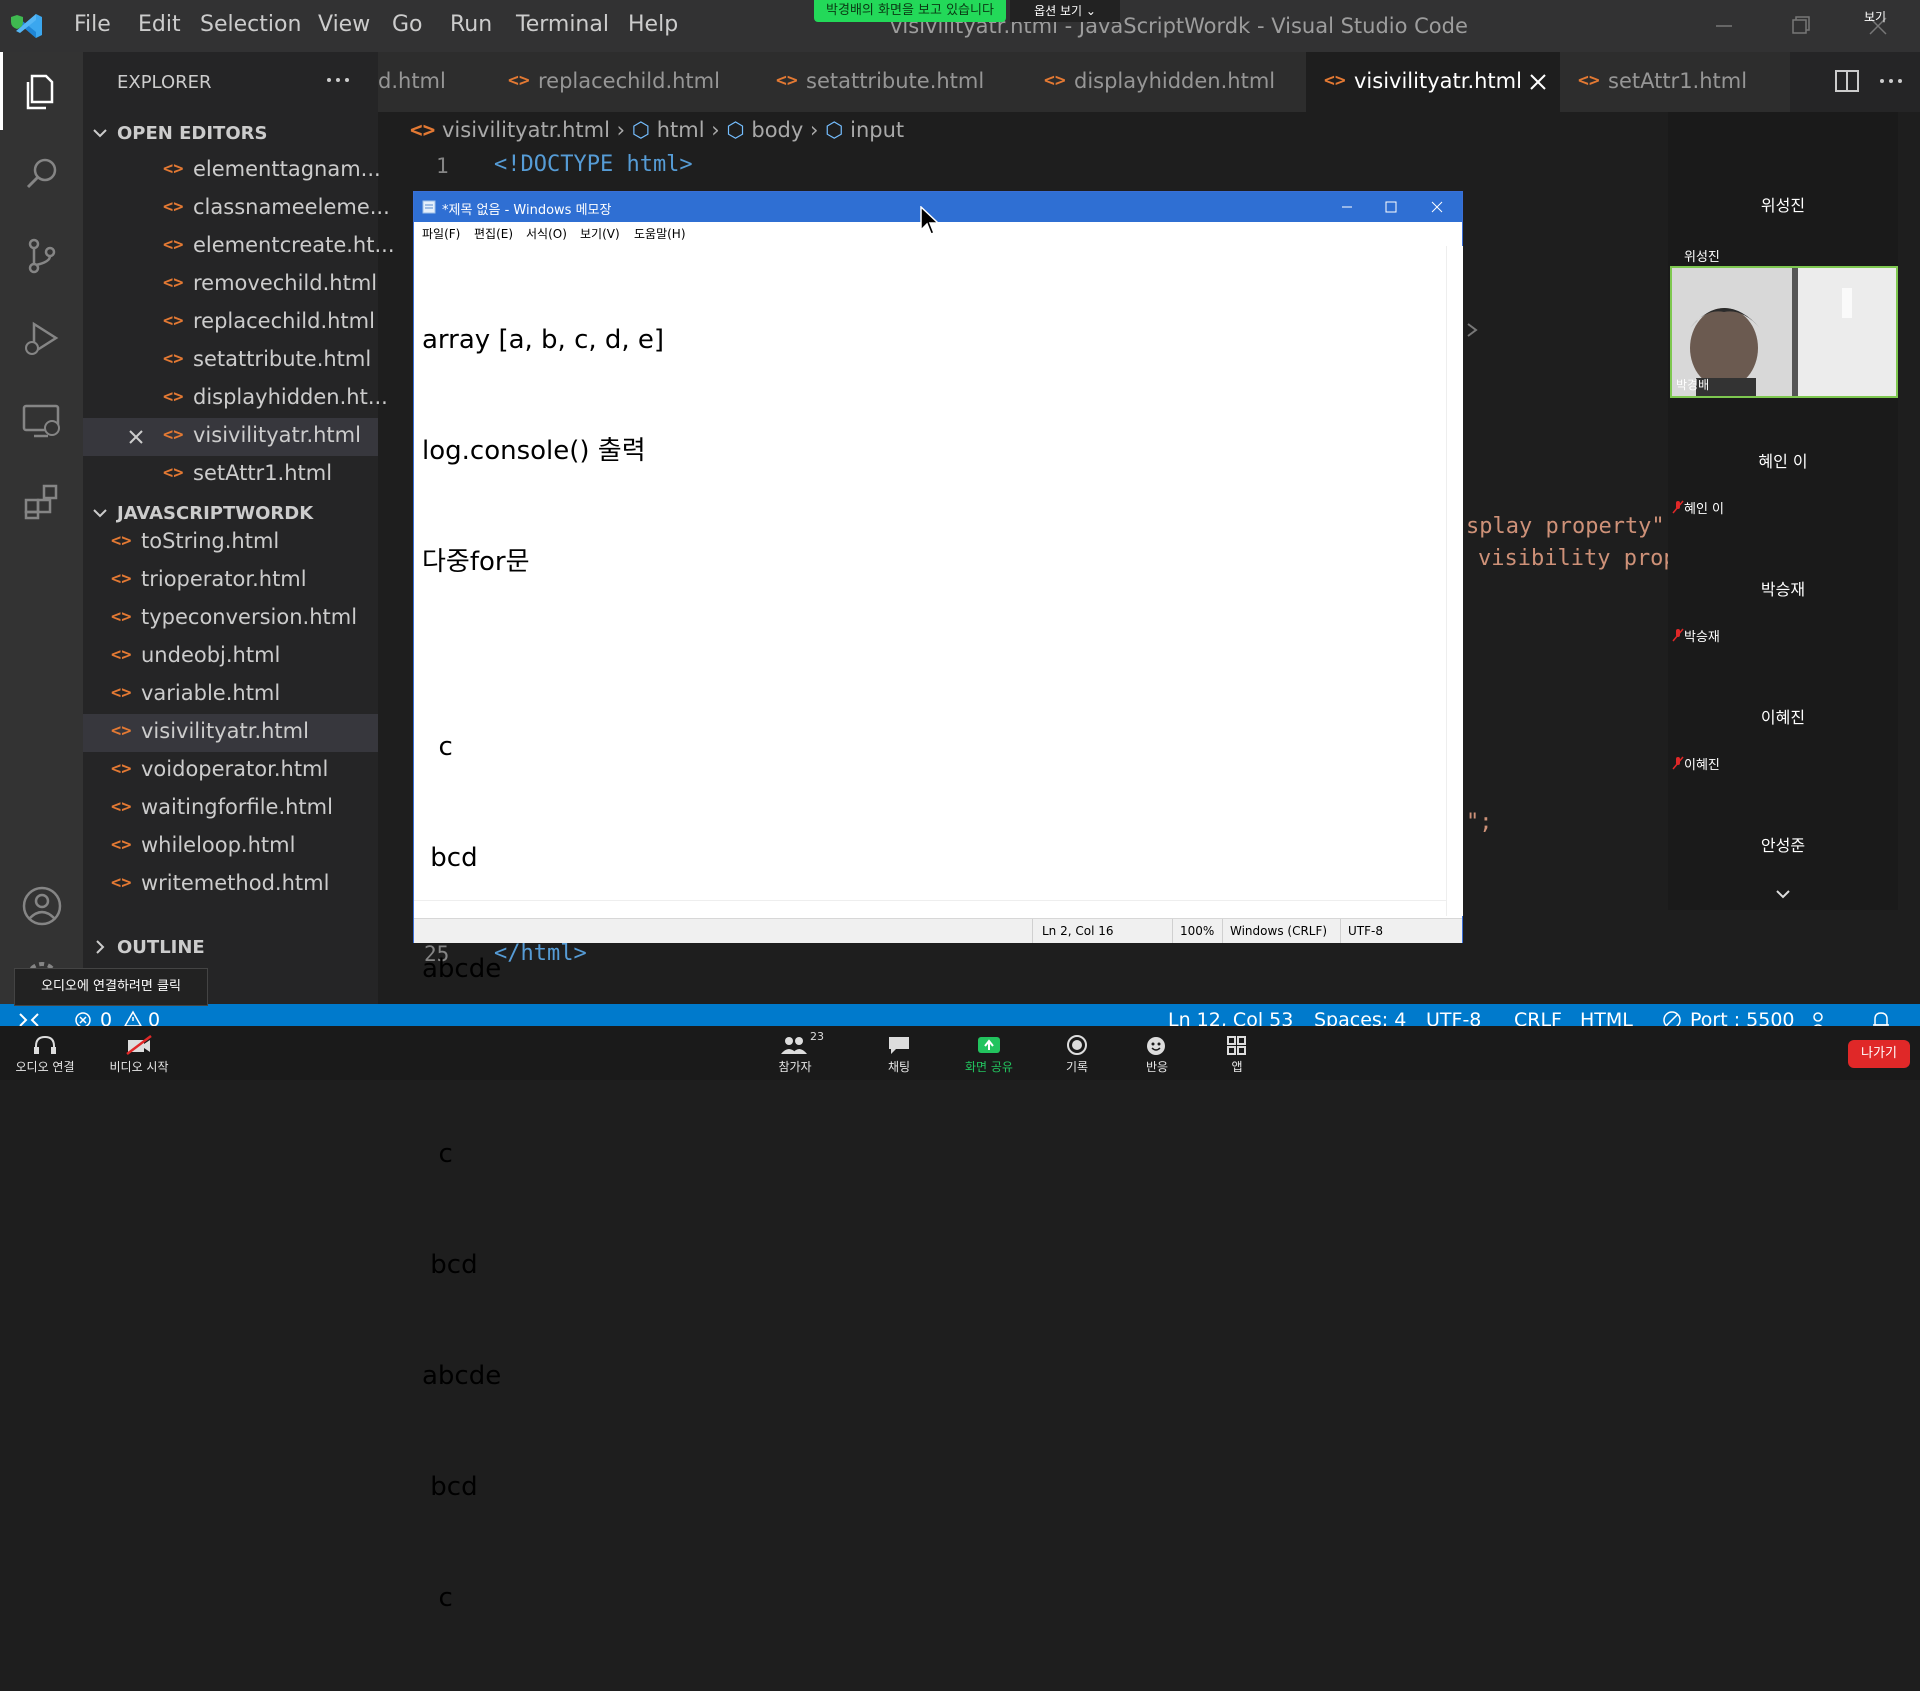 The height and width of the screenshot is (1691, 1920). What do you see at coordinates (407, 24) in the screenshot?
I see `menu-go: Go` at bounding box center [407, 24].